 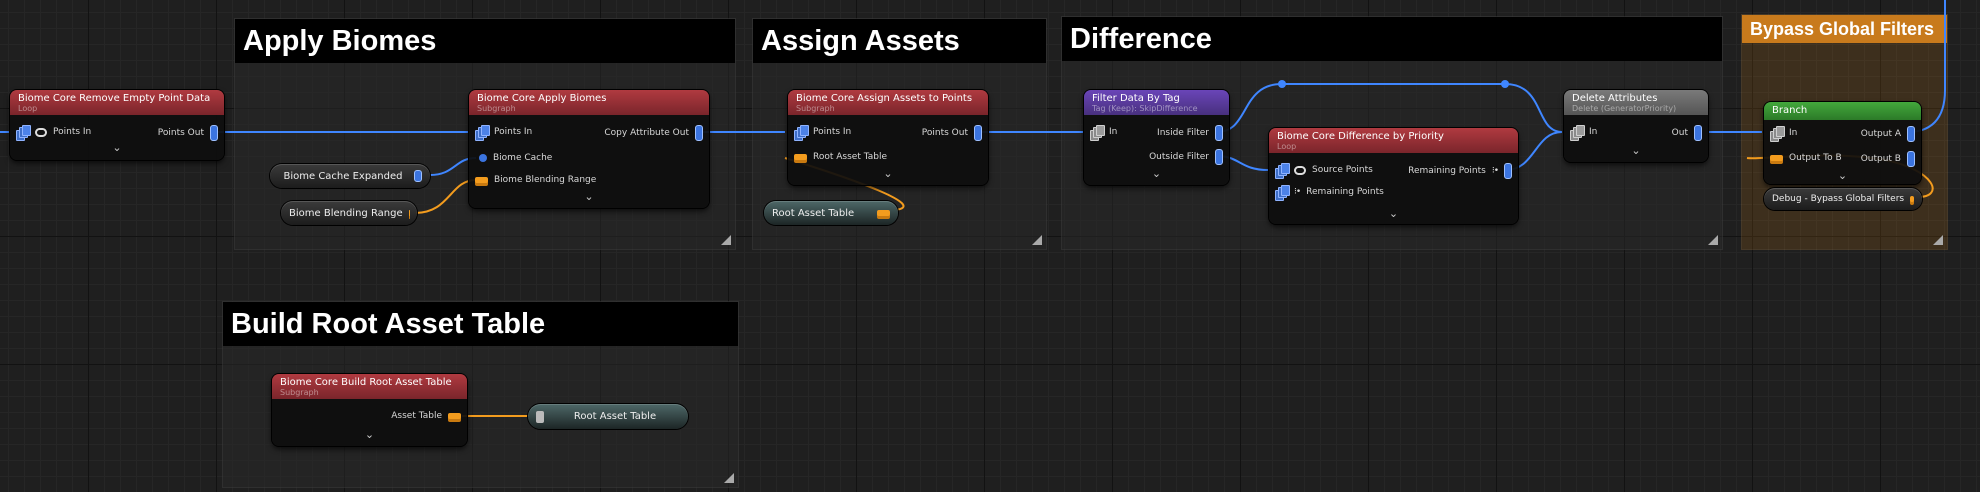 I want to click on pin-biome-blending-range: Biome Blending Range, so click(x=535, y=180).